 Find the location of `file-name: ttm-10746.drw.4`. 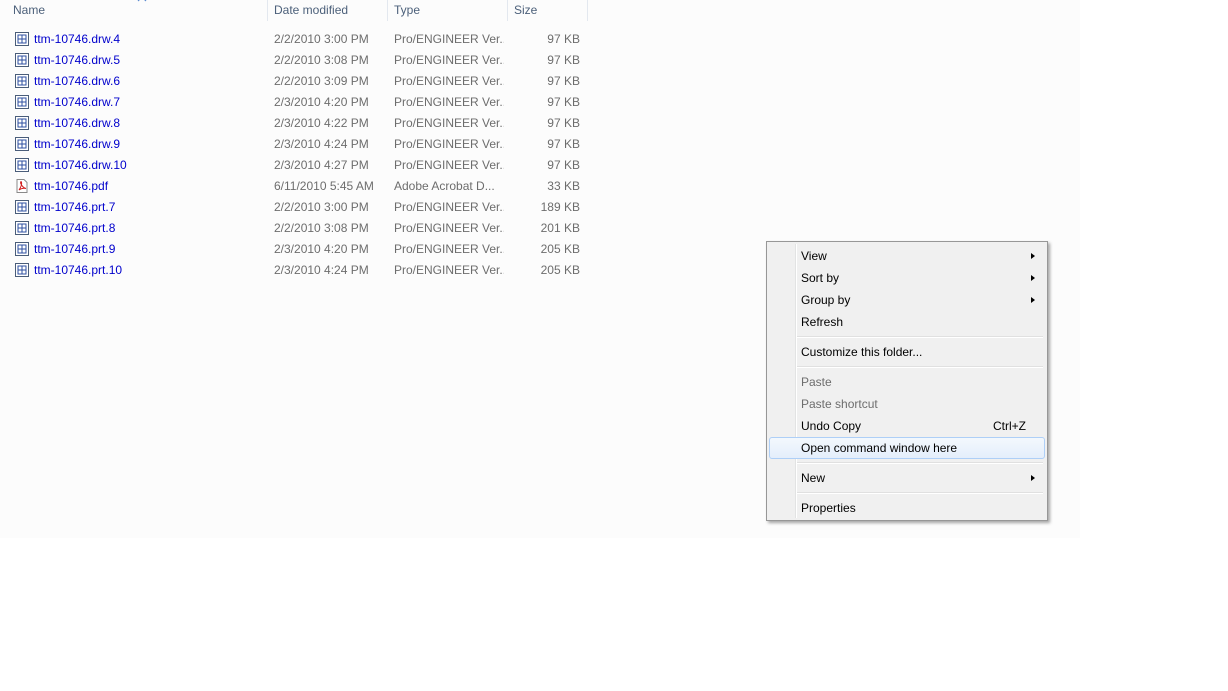

file-name: ttm-10746.drw.4 is located at coordinates (149, 39).